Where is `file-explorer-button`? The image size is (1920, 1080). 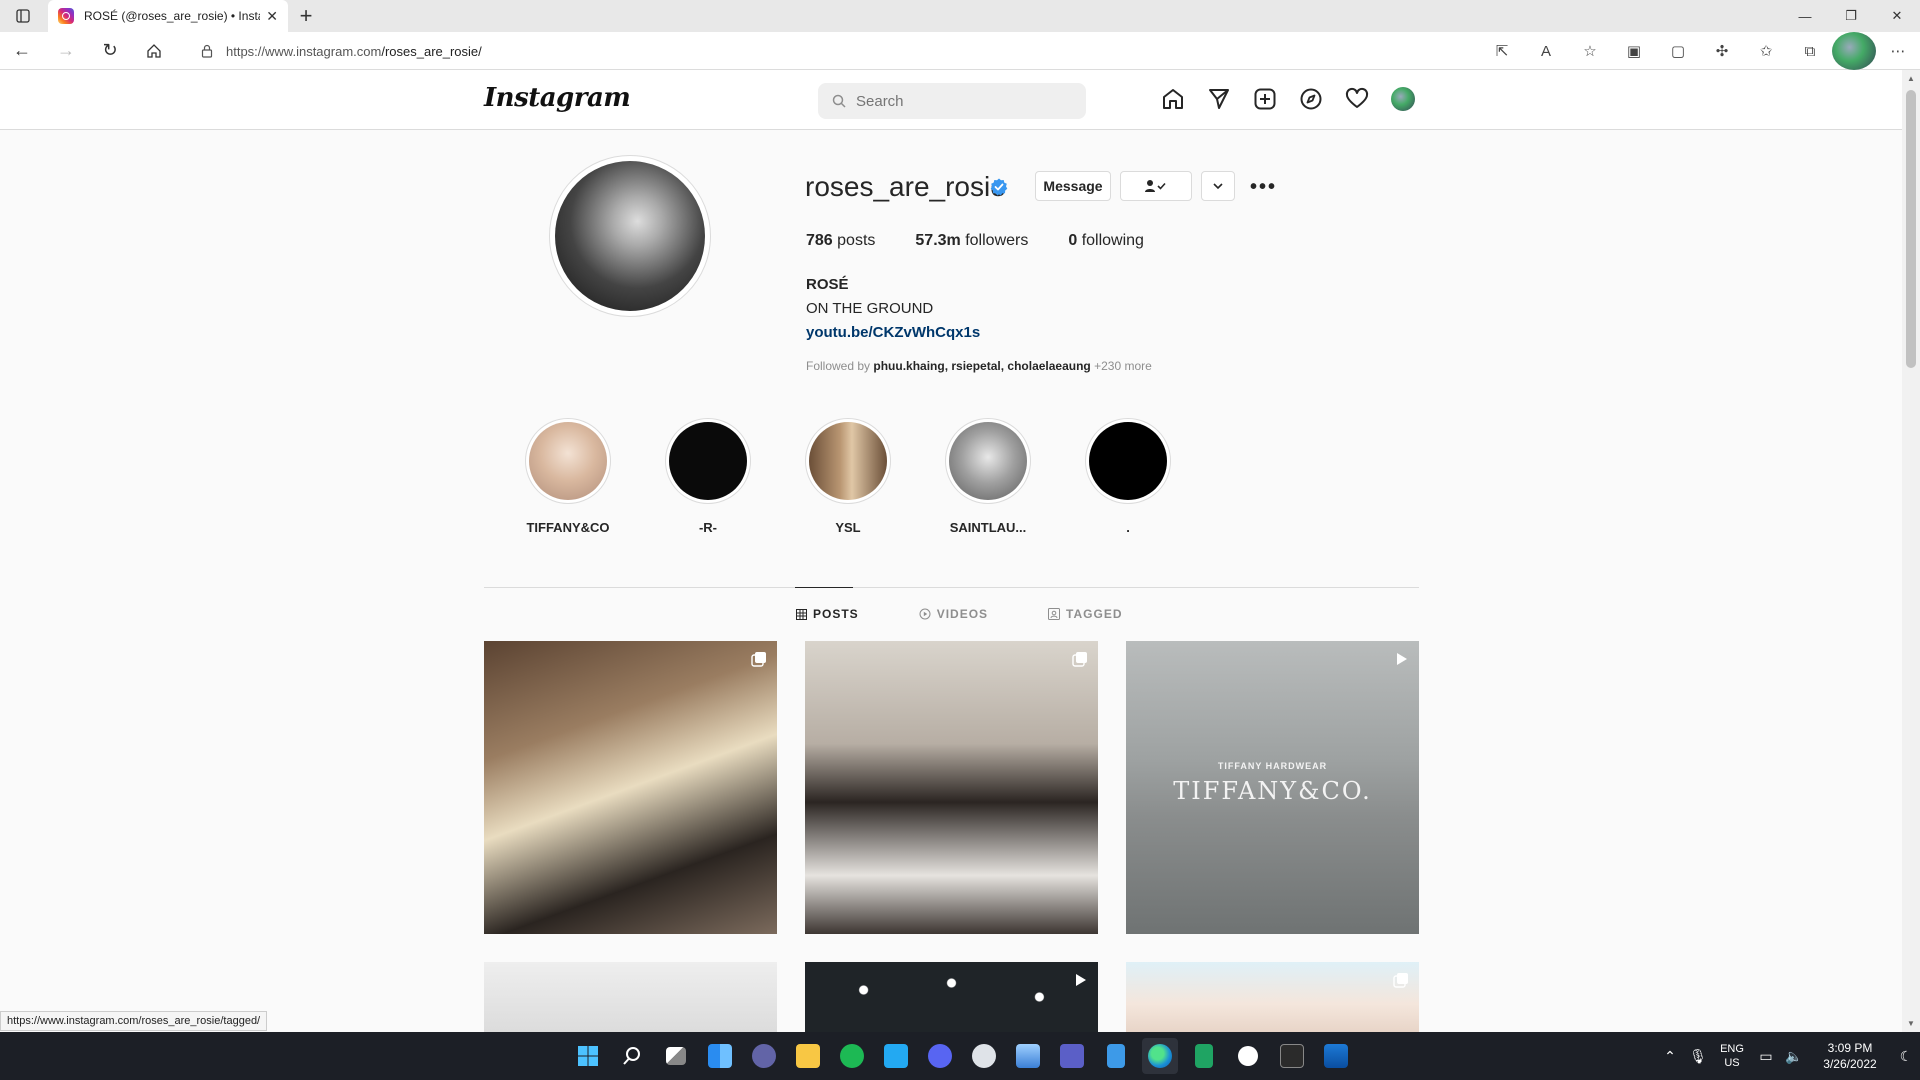
file-explorer-button is located at coordinates (808, 1056).